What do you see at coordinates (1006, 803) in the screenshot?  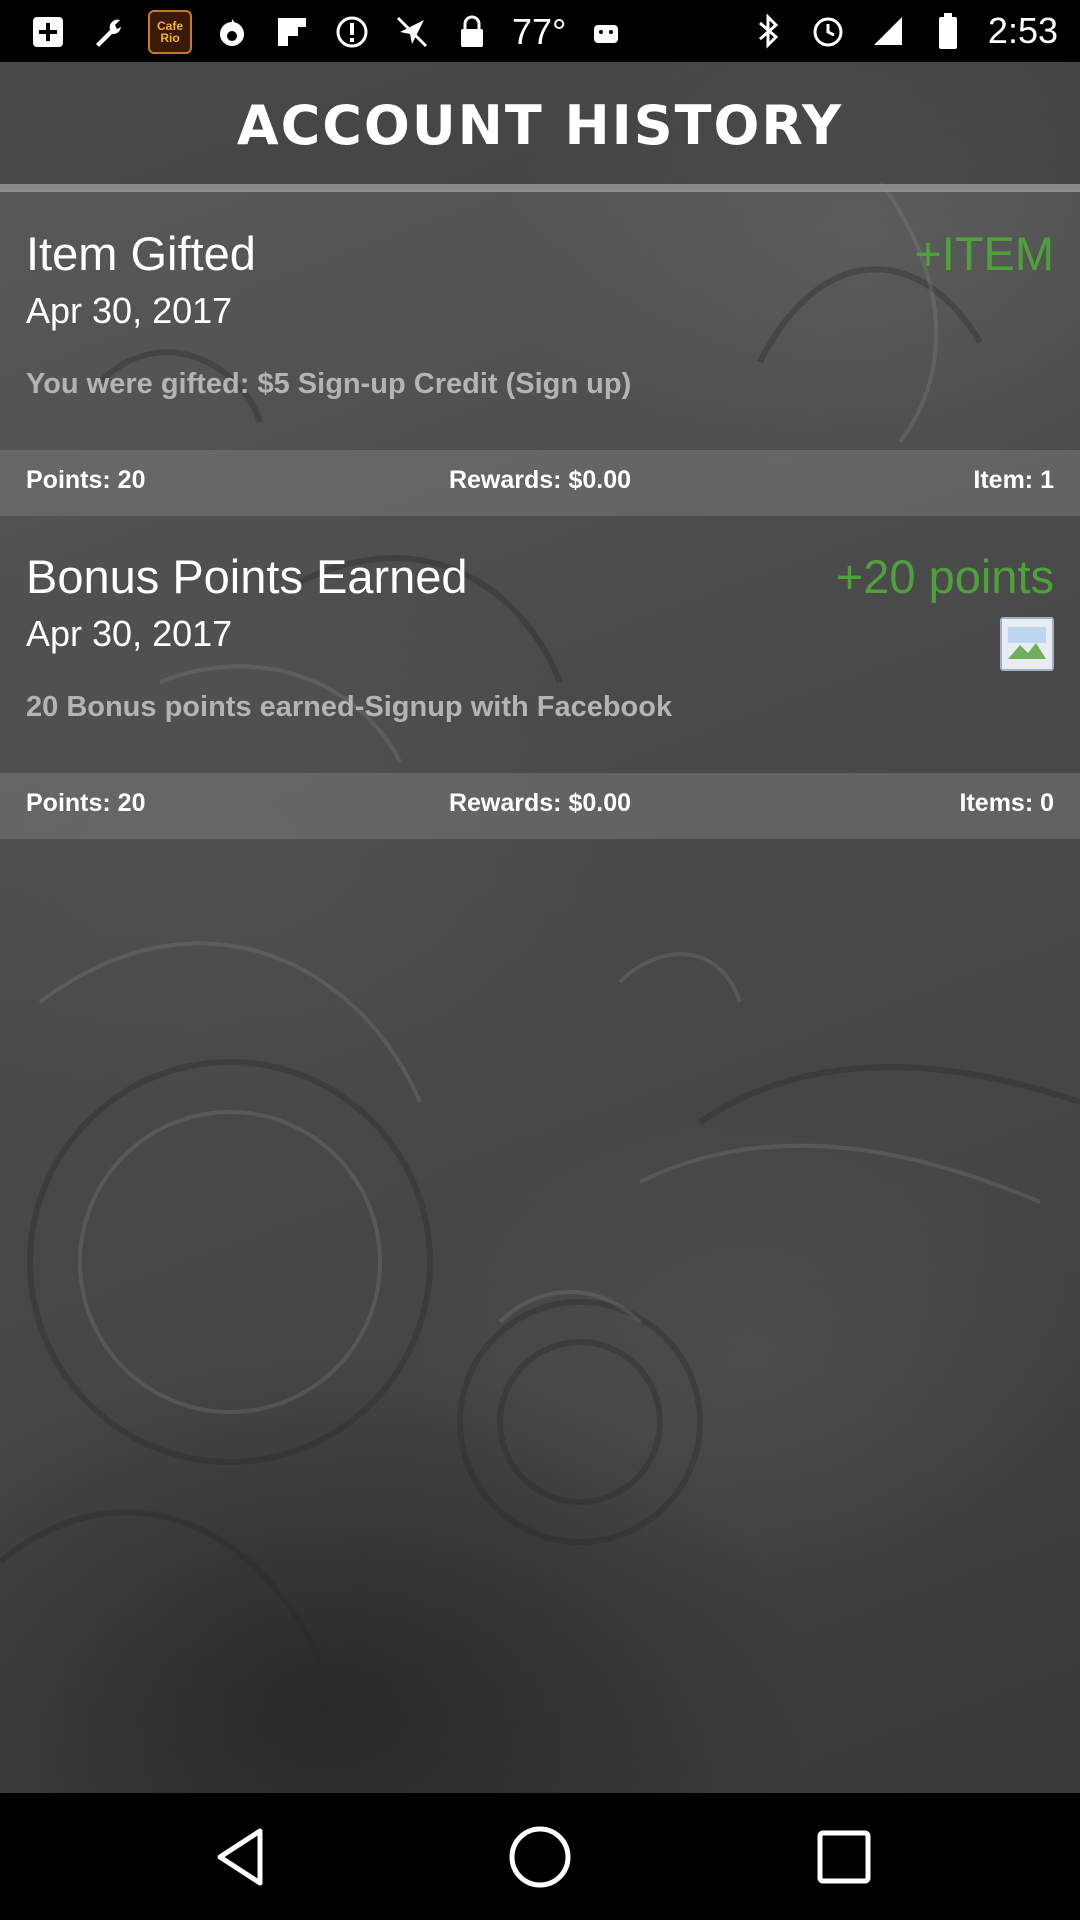 I see `items-text: Items: 0` at bounding box center [1006, 803].